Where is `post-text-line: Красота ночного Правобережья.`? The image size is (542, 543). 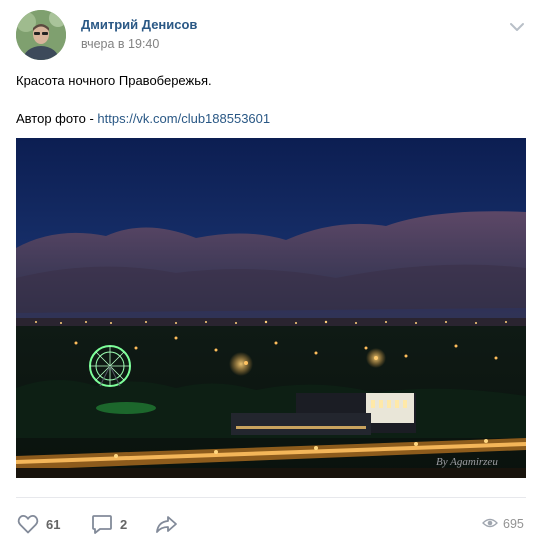
post-text-line: Красота ночного Правобережья. is located at coordinates (114, 80).